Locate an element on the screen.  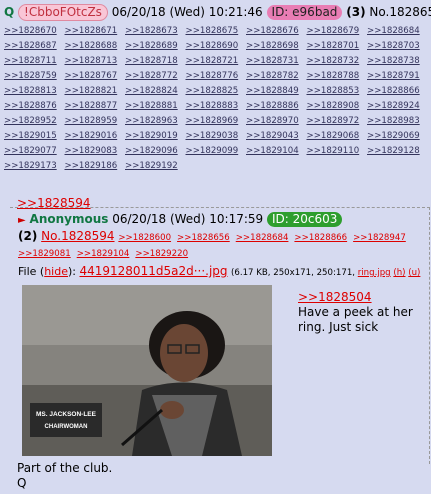
reply-link: >>1828713 is located at coordinates (95, 61).